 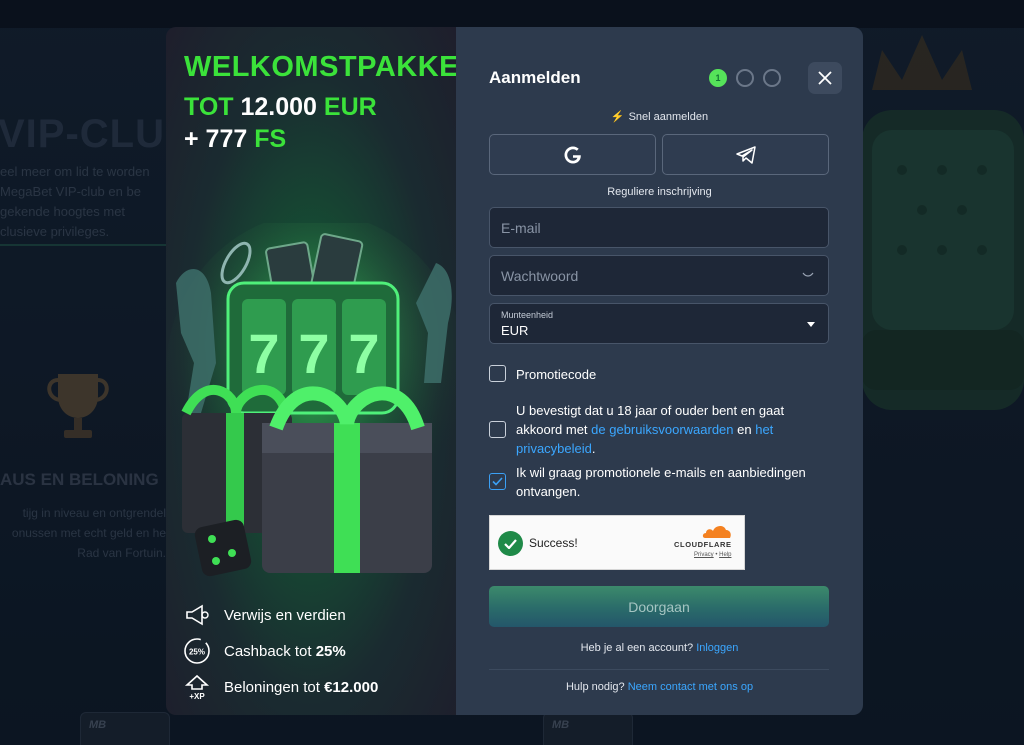 I want to click on help-row: Hulp nodig? Neem contact met ons op, so click(x=659, y=687).